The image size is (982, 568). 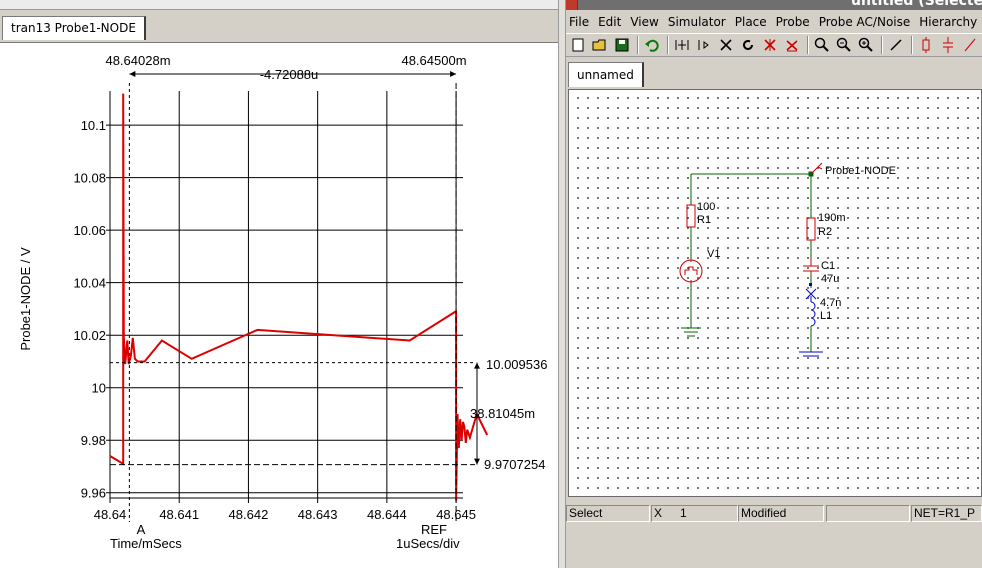 I want to click on menu-place: Place, so click(x=751, y=22).